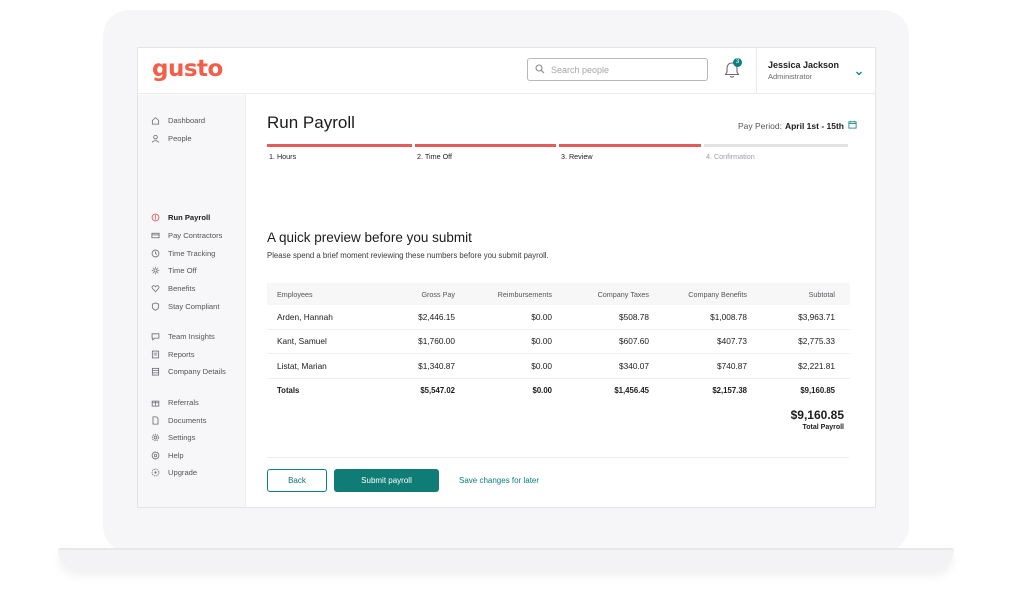 The height and width of the screenshot is (599, 1024). Describe the element at coordinates (197, 371) in the screenshot. I see `sidebar-item-label: Company Details` at that location.